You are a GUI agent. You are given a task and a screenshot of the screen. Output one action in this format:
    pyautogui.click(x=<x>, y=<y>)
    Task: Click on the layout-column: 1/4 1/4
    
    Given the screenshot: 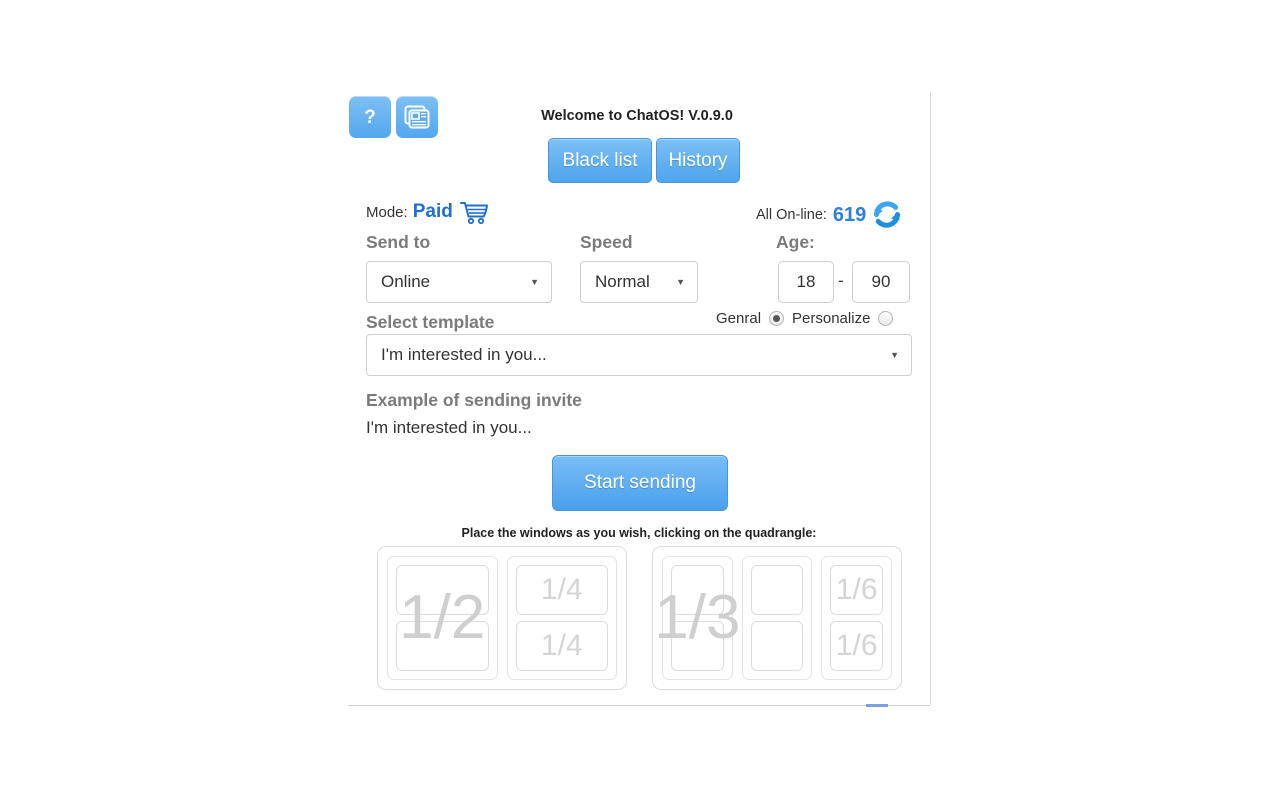 What is the action you would take?
    pyautogui.click(x=561, y=618)
    